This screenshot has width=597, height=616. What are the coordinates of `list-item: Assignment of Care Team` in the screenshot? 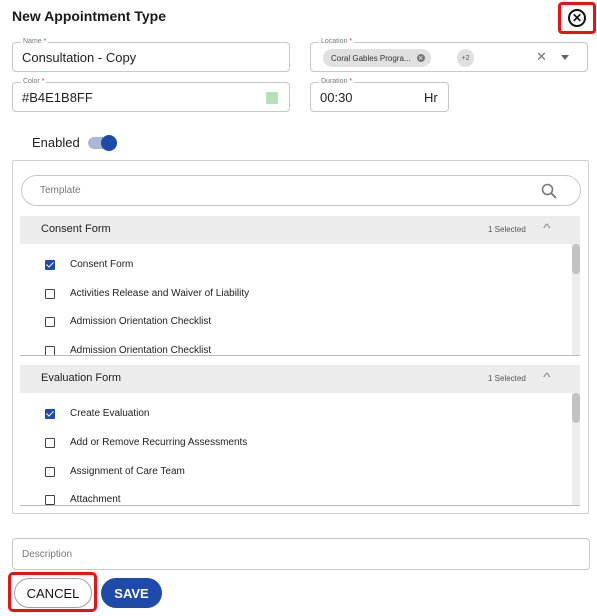 It's located at (115, 471).